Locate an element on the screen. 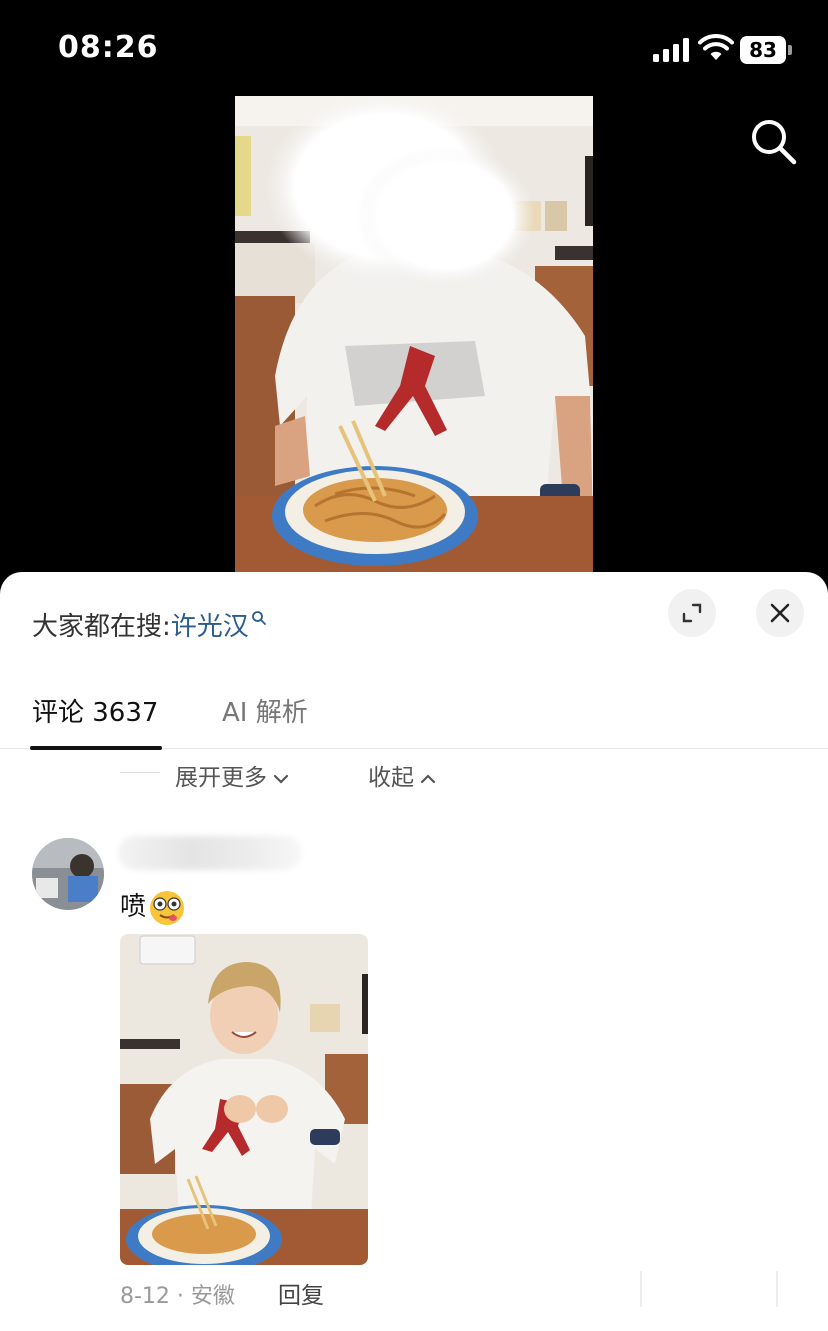 Image resolution: width=828 pixels, height=1331 pixels. expand-more-label: 展开更多 is located at coordinates (221, 778).